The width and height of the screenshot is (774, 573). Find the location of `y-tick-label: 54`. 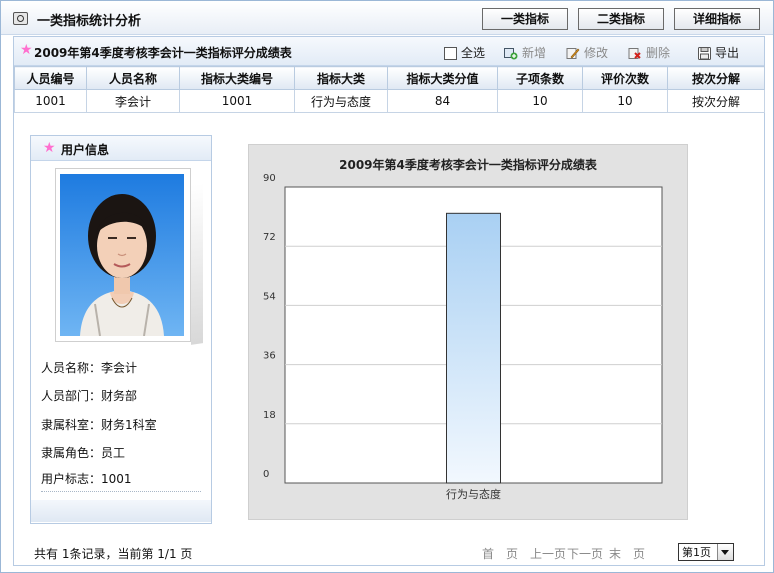

y-tick-label: 54 is located at coordinates (269, 296).